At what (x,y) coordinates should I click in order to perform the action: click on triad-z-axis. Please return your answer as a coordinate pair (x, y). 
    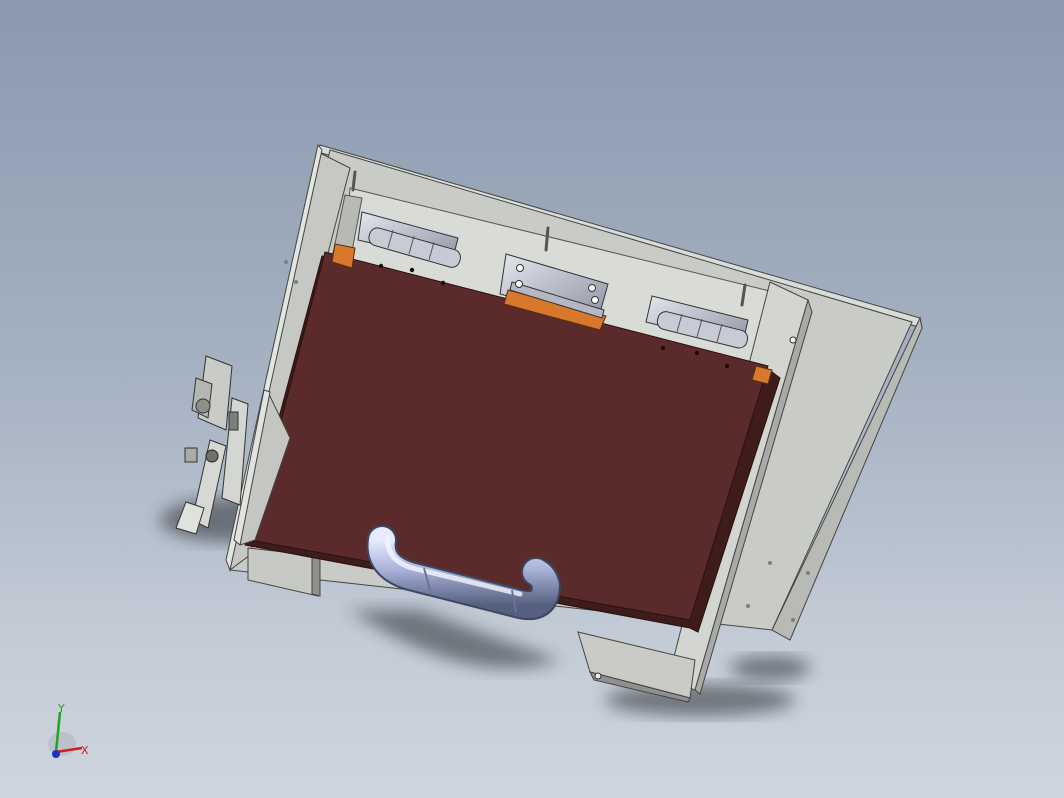
    Looking at the image, I should click on (56, 754).